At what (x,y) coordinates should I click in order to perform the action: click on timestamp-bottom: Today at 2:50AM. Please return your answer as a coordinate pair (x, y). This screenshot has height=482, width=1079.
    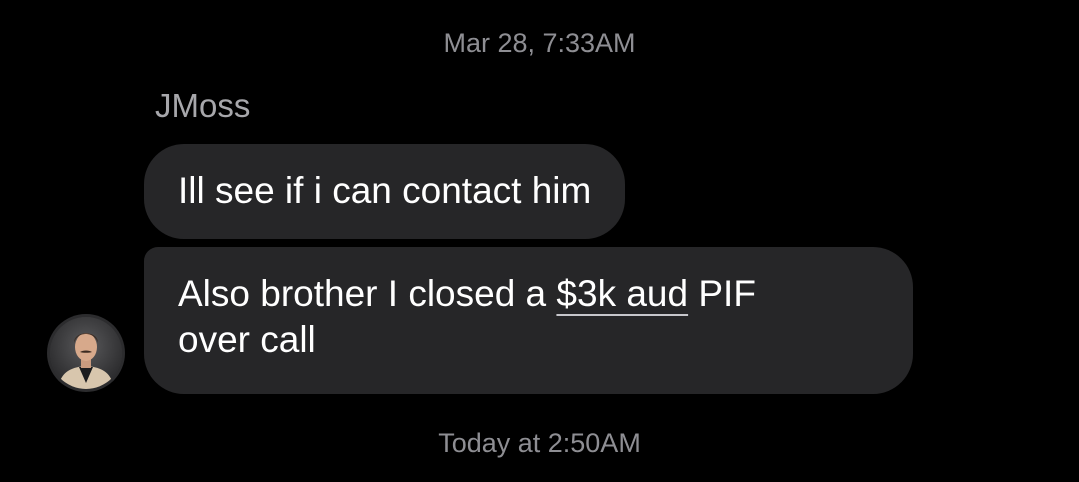
    Looking at the image, I should click on (539, 443).